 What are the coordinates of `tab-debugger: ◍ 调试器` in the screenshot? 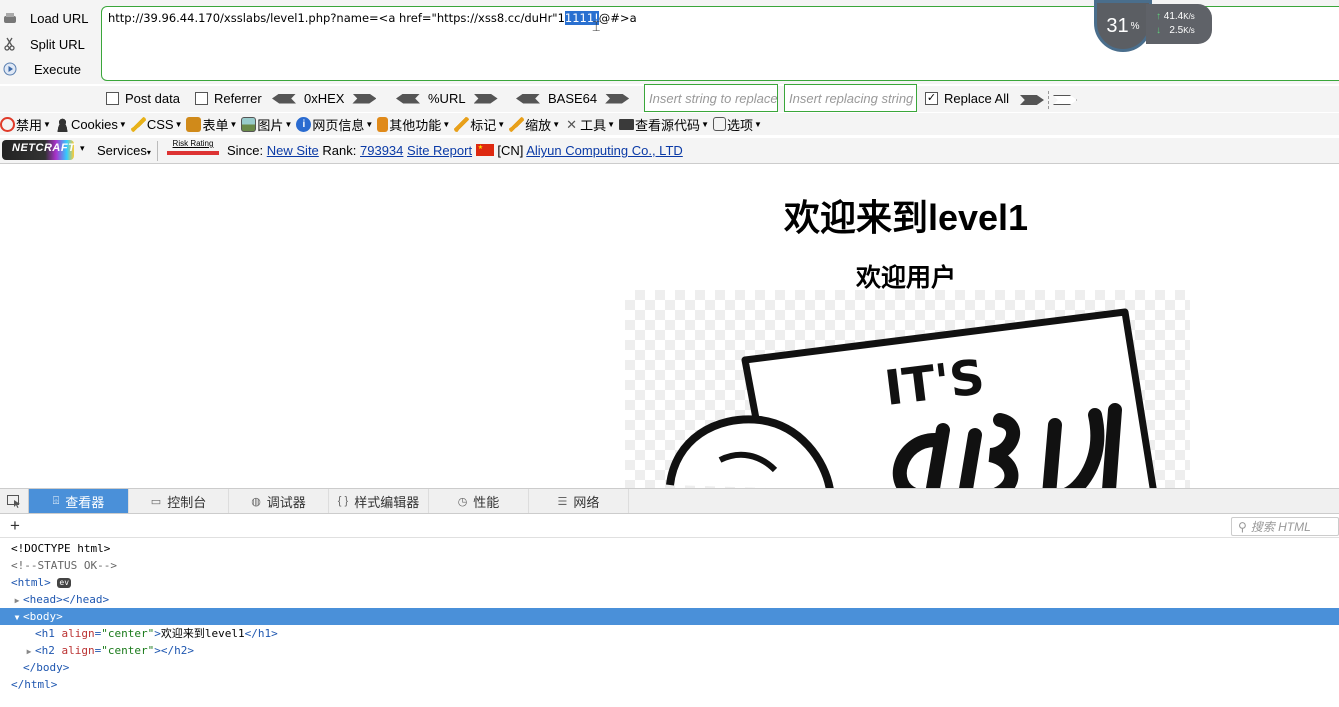 It's located at (279, 501).